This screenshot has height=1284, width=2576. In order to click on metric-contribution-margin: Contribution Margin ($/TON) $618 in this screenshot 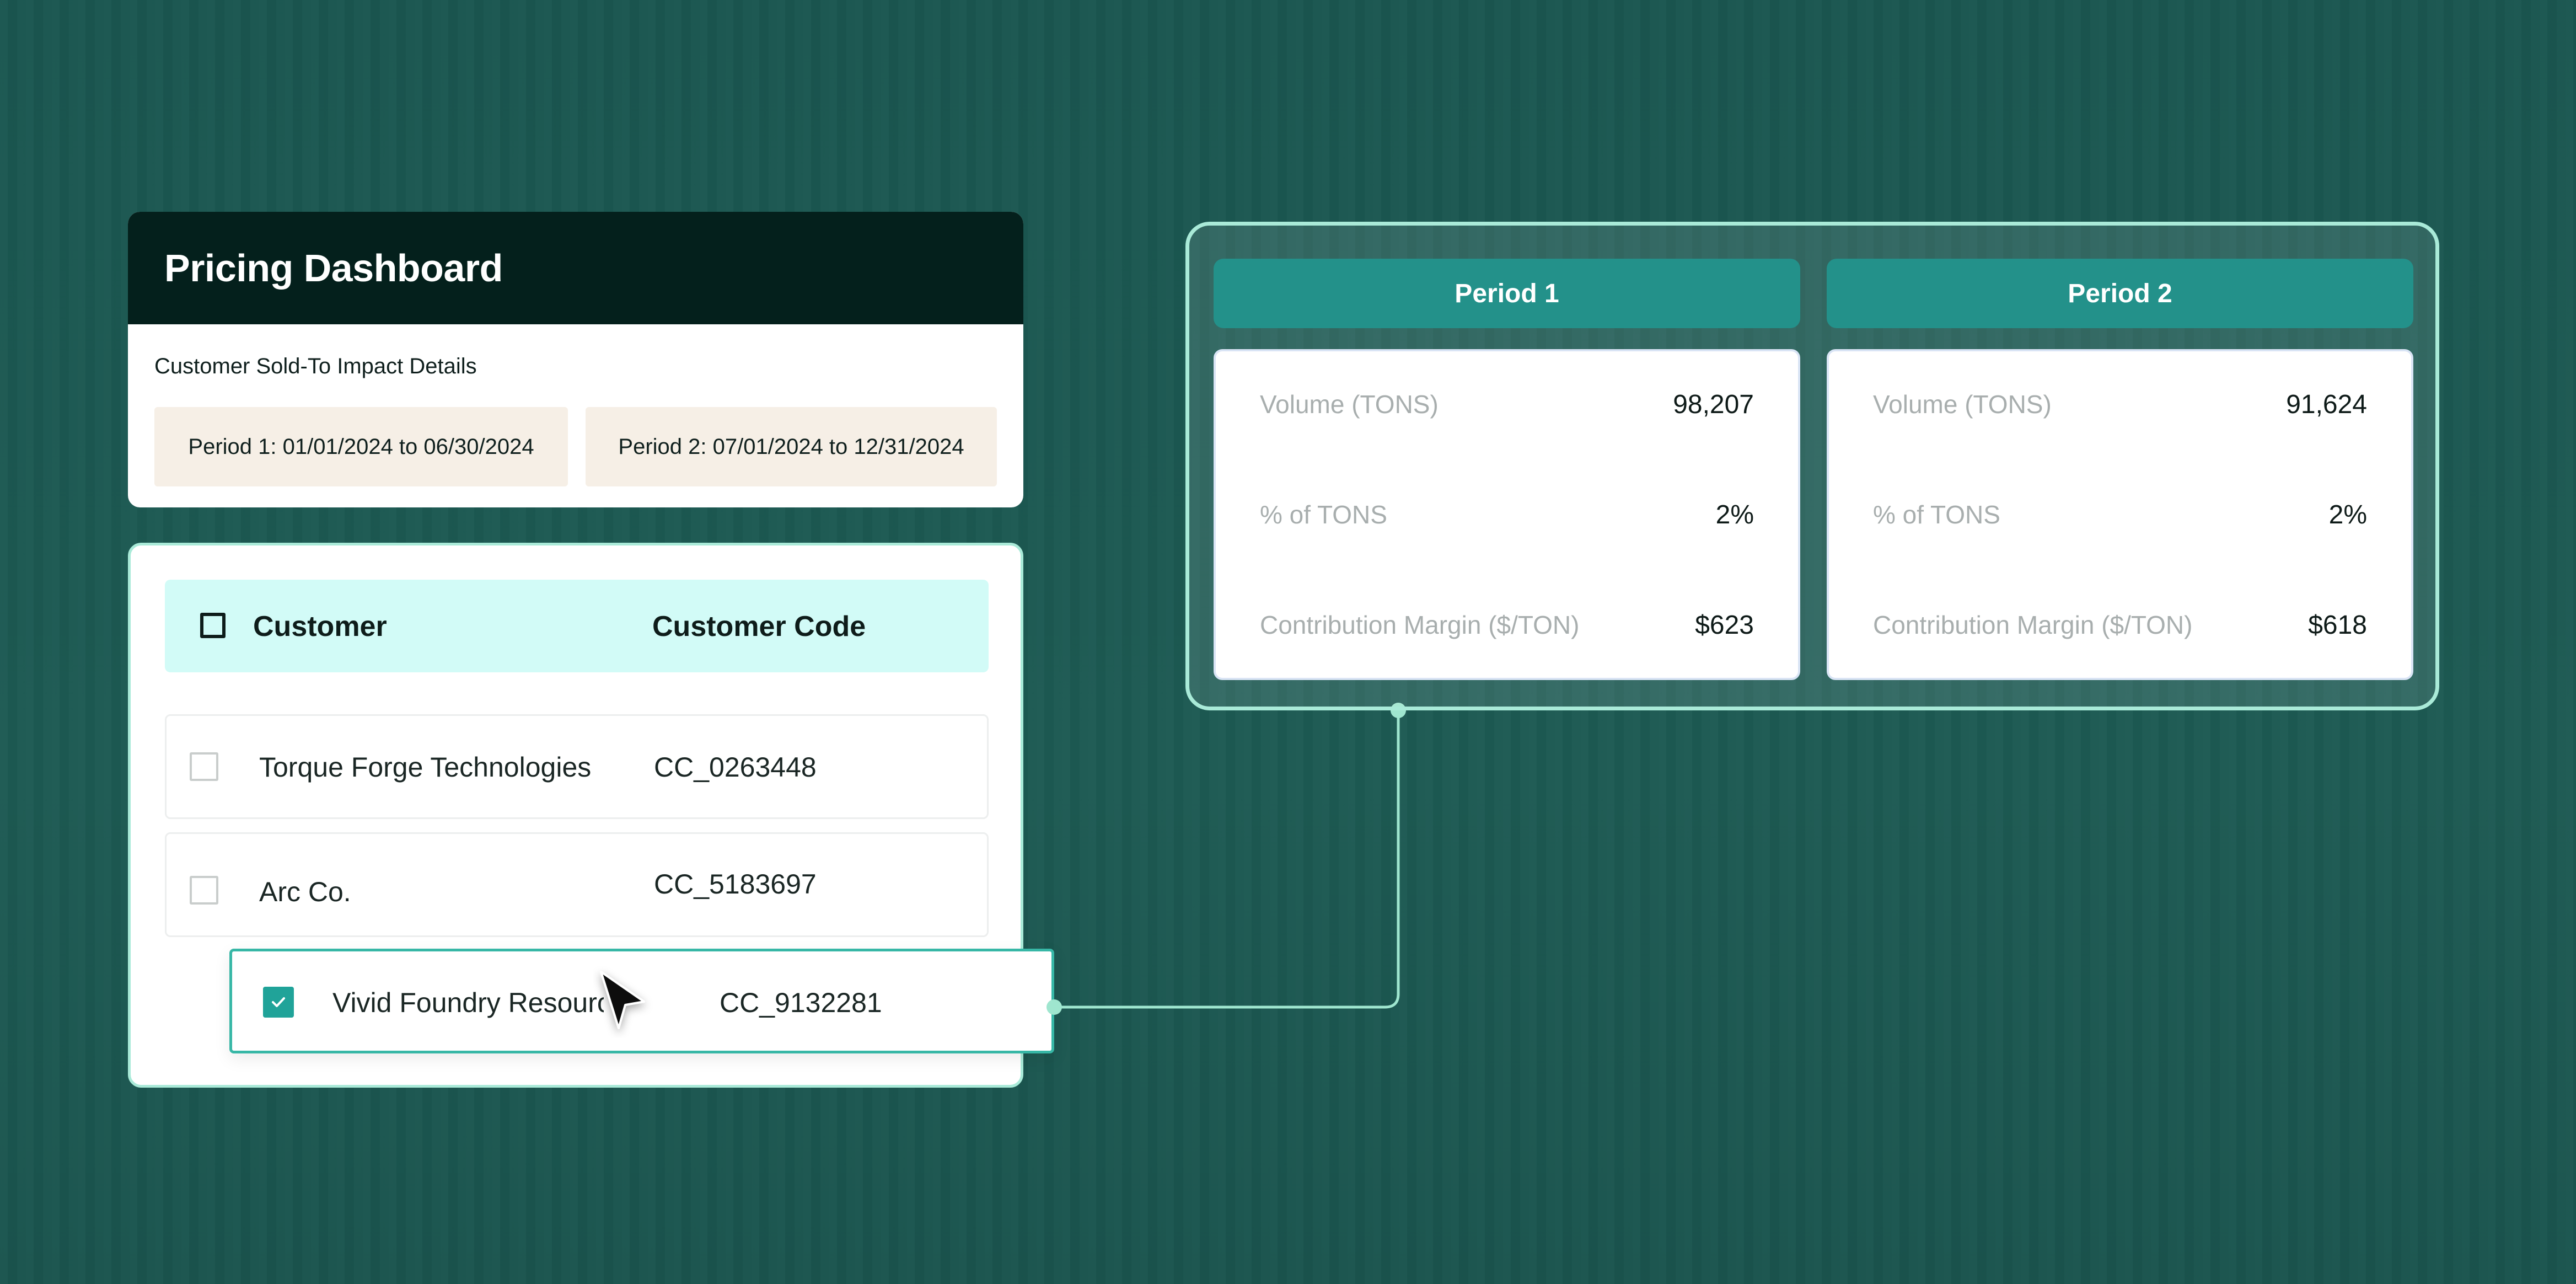, I will do `click(2120, 624)`.